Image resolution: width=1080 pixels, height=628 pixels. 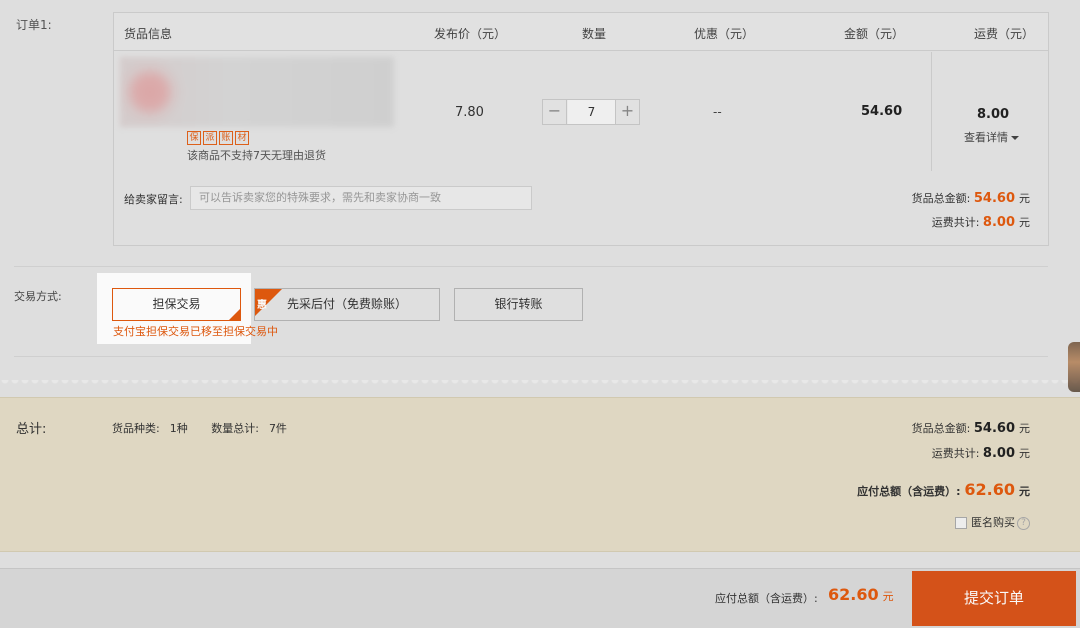 I want to click on summary-payable-label: 应付总额（含运费）:, so click(x=909, y=491).